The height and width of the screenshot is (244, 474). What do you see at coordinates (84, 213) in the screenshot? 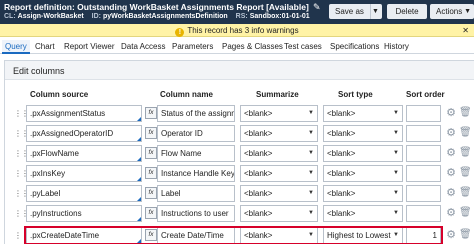
I see `column-source-input: .pyInstructions` at bounding box center [84, 213].